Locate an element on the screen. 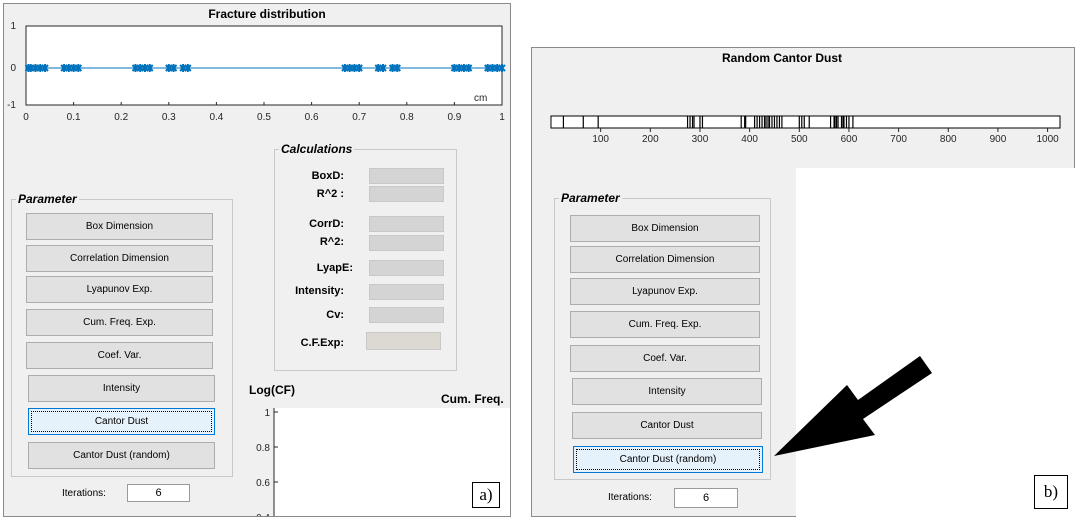  cum-freq-exp-button-b: Cum. Freq. Exp. is located at coordinates (665, 324).